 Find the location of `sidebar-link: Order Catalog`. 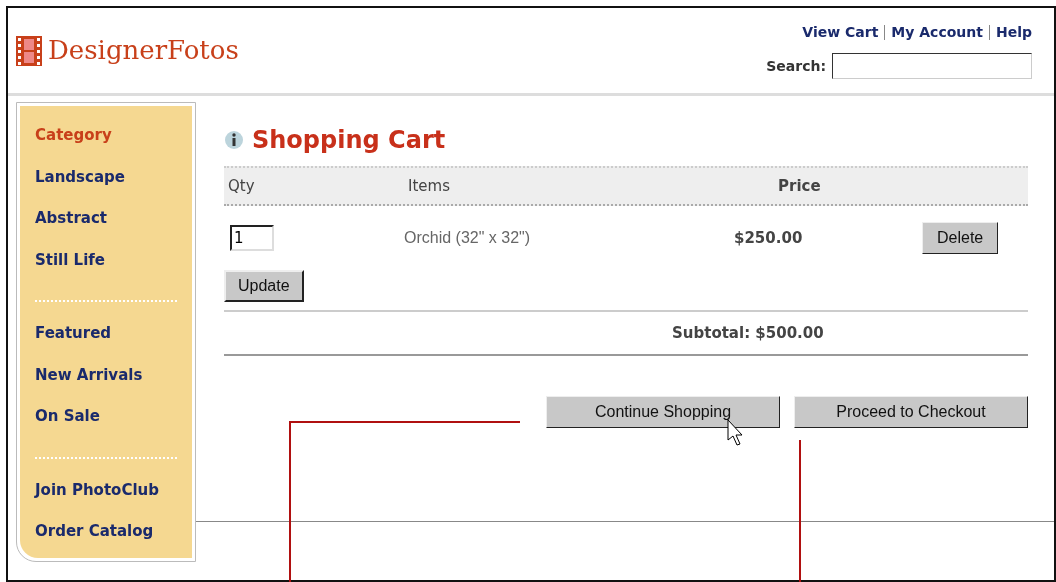

sidebar-link: Order Catalog is located at coordinates (106, 541).